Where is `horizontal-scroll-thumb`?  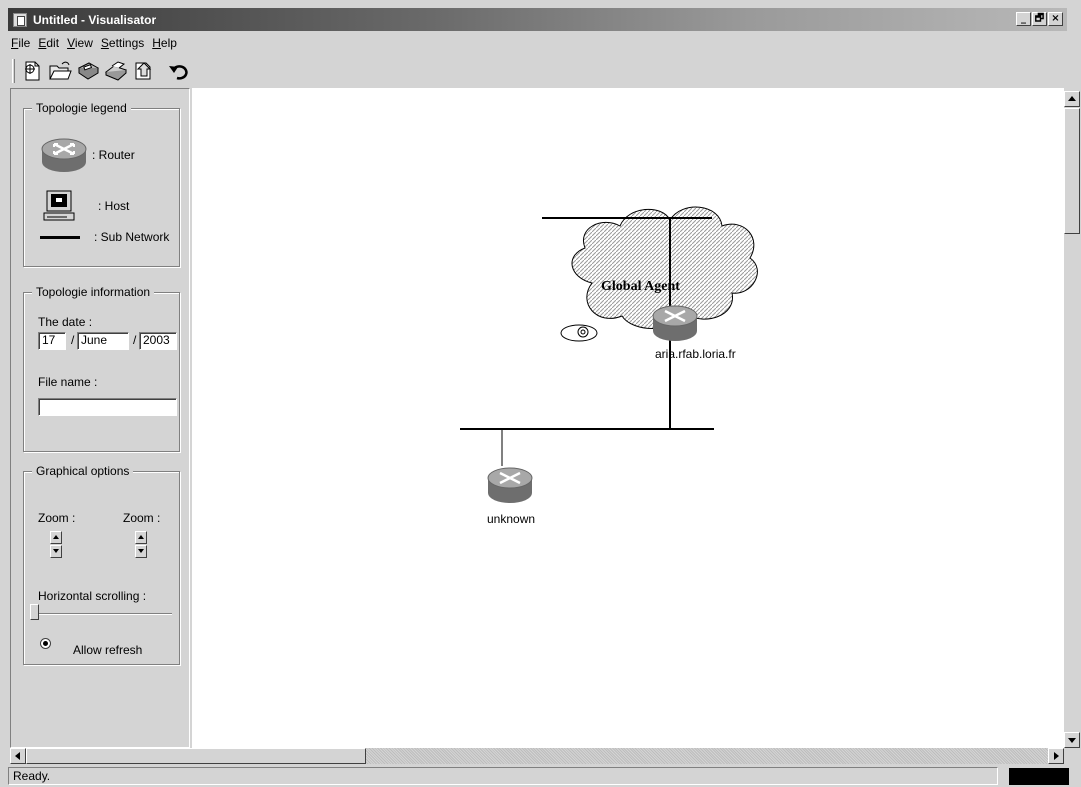 horizontal-scroll-thumb is located at coordinates (196, 756).